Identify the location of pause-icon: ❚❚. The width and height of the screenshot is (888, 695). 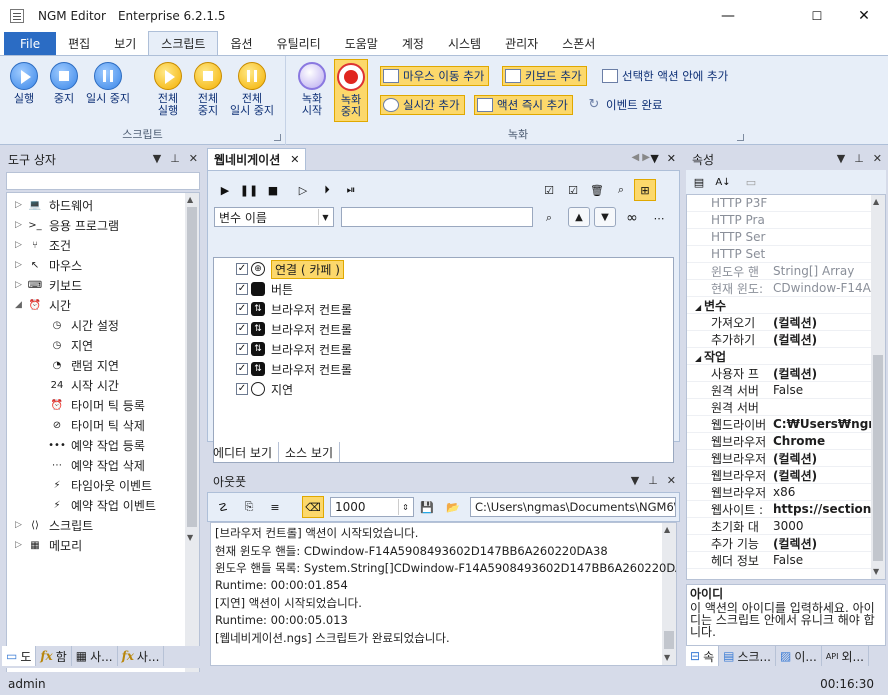
(249, 190).